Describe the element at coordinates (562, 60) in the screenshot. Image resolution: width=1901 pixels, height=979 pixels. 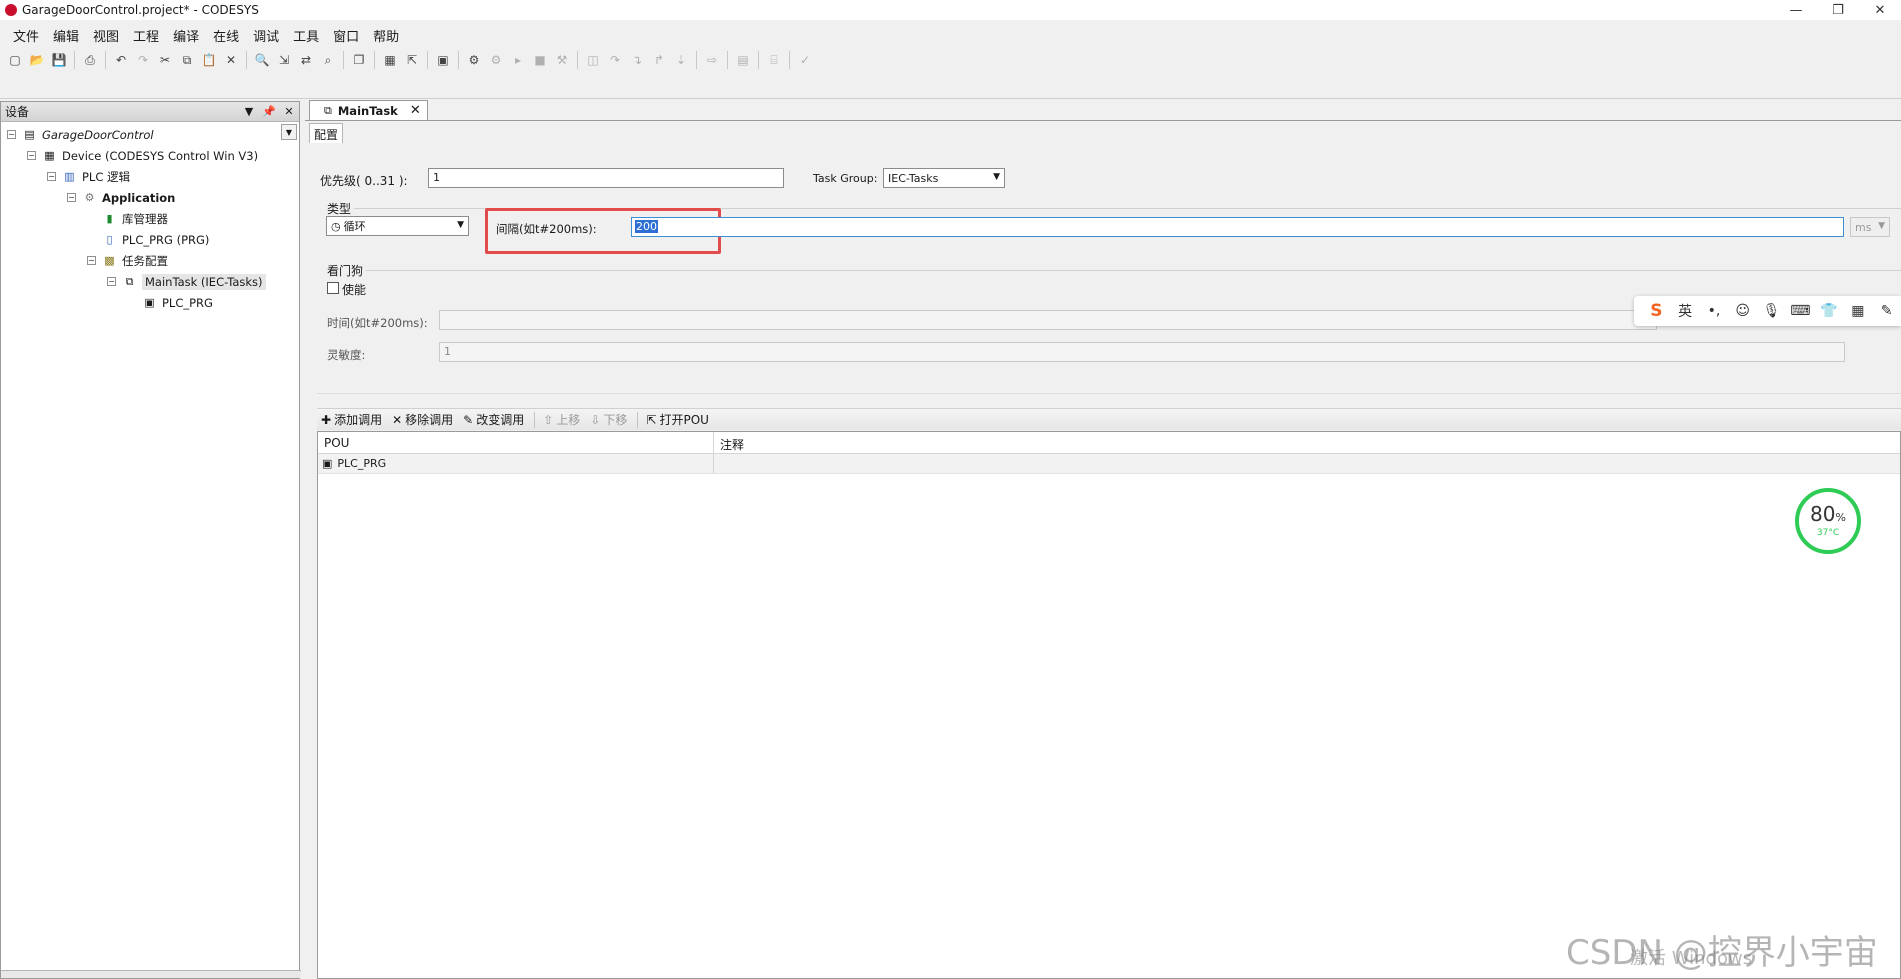
I see `reset-icon: ⚒` at that location.